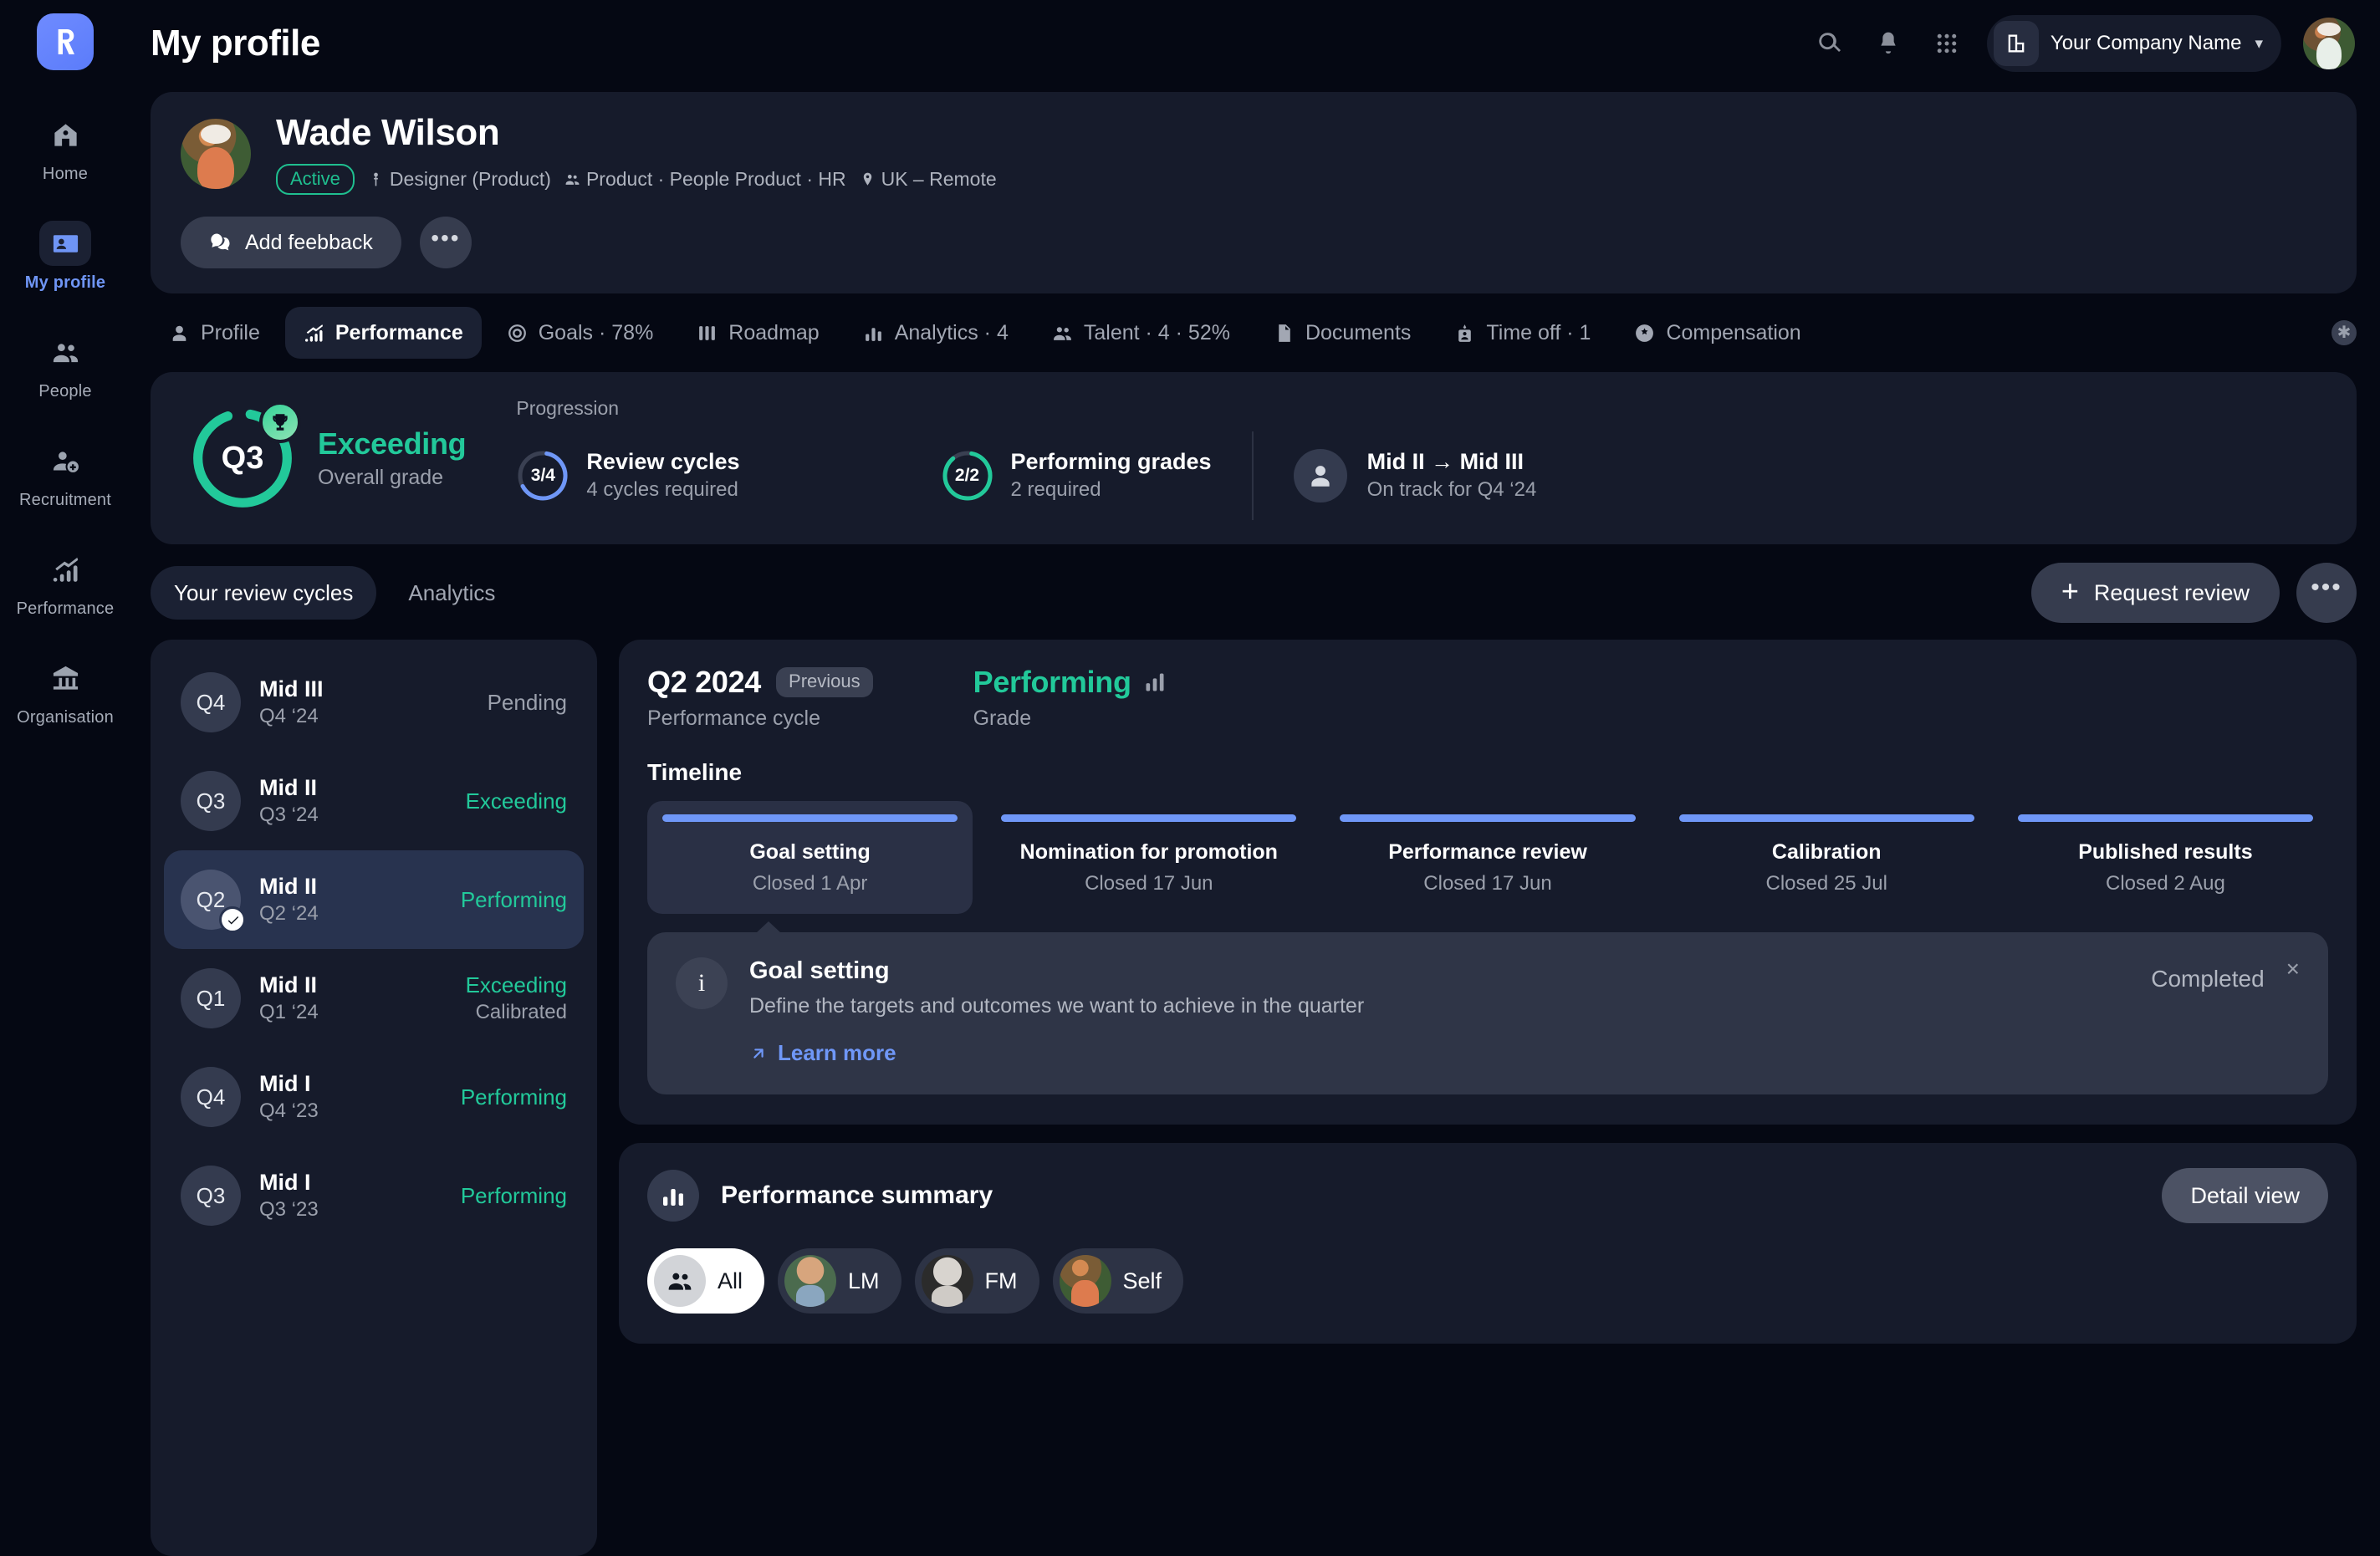 This screenshot has width=2380, height=1556. What do you see at coordinates (2293, 969) in the screenshot?
I see `close-icon: ×` at bounding box center [2293, 969].